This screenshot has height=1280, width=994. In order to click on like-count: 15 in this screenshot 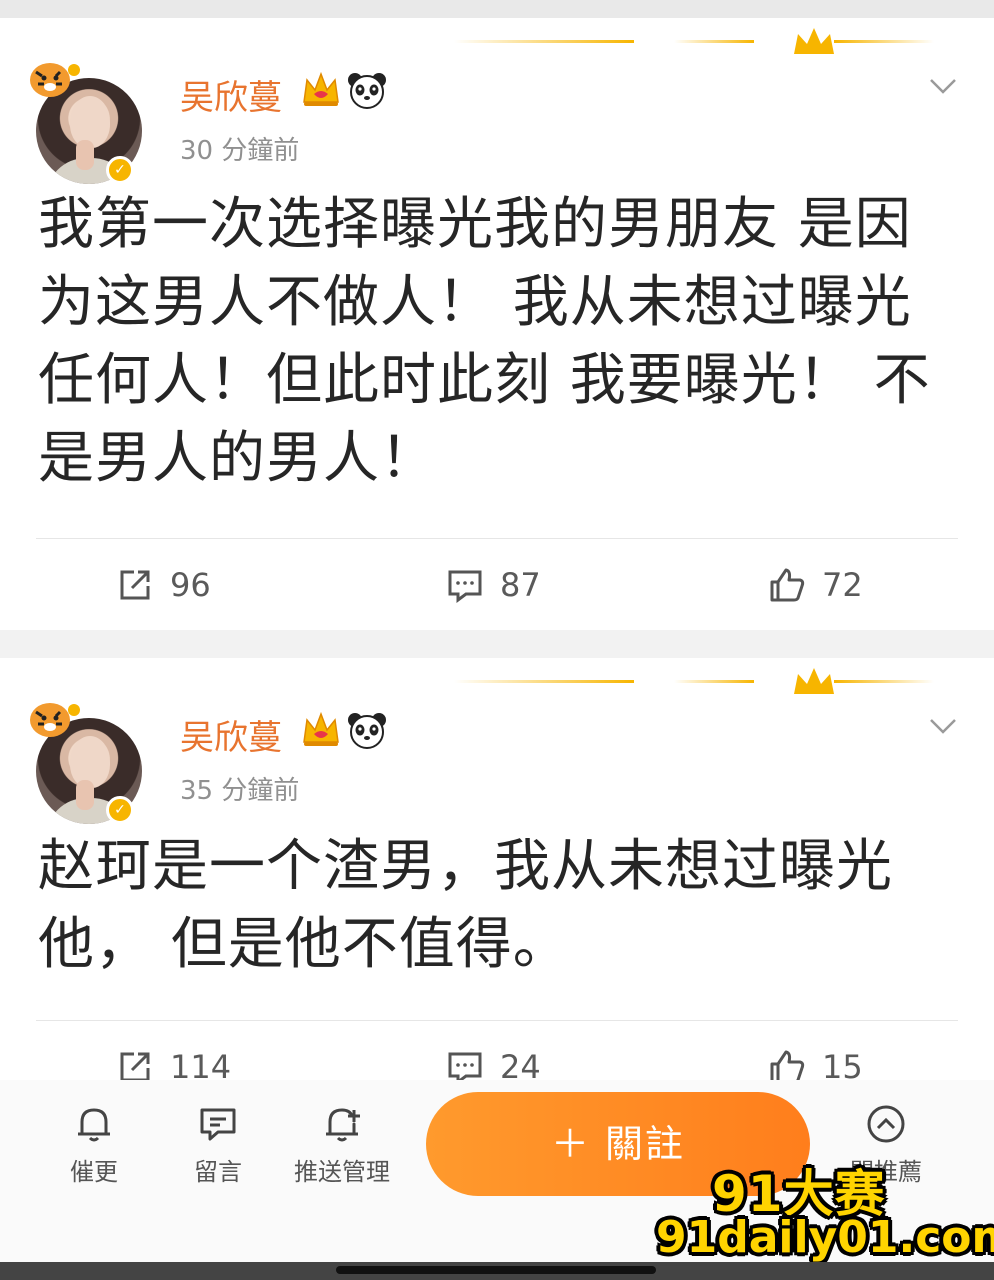, I will do `click(842, 1064)`.